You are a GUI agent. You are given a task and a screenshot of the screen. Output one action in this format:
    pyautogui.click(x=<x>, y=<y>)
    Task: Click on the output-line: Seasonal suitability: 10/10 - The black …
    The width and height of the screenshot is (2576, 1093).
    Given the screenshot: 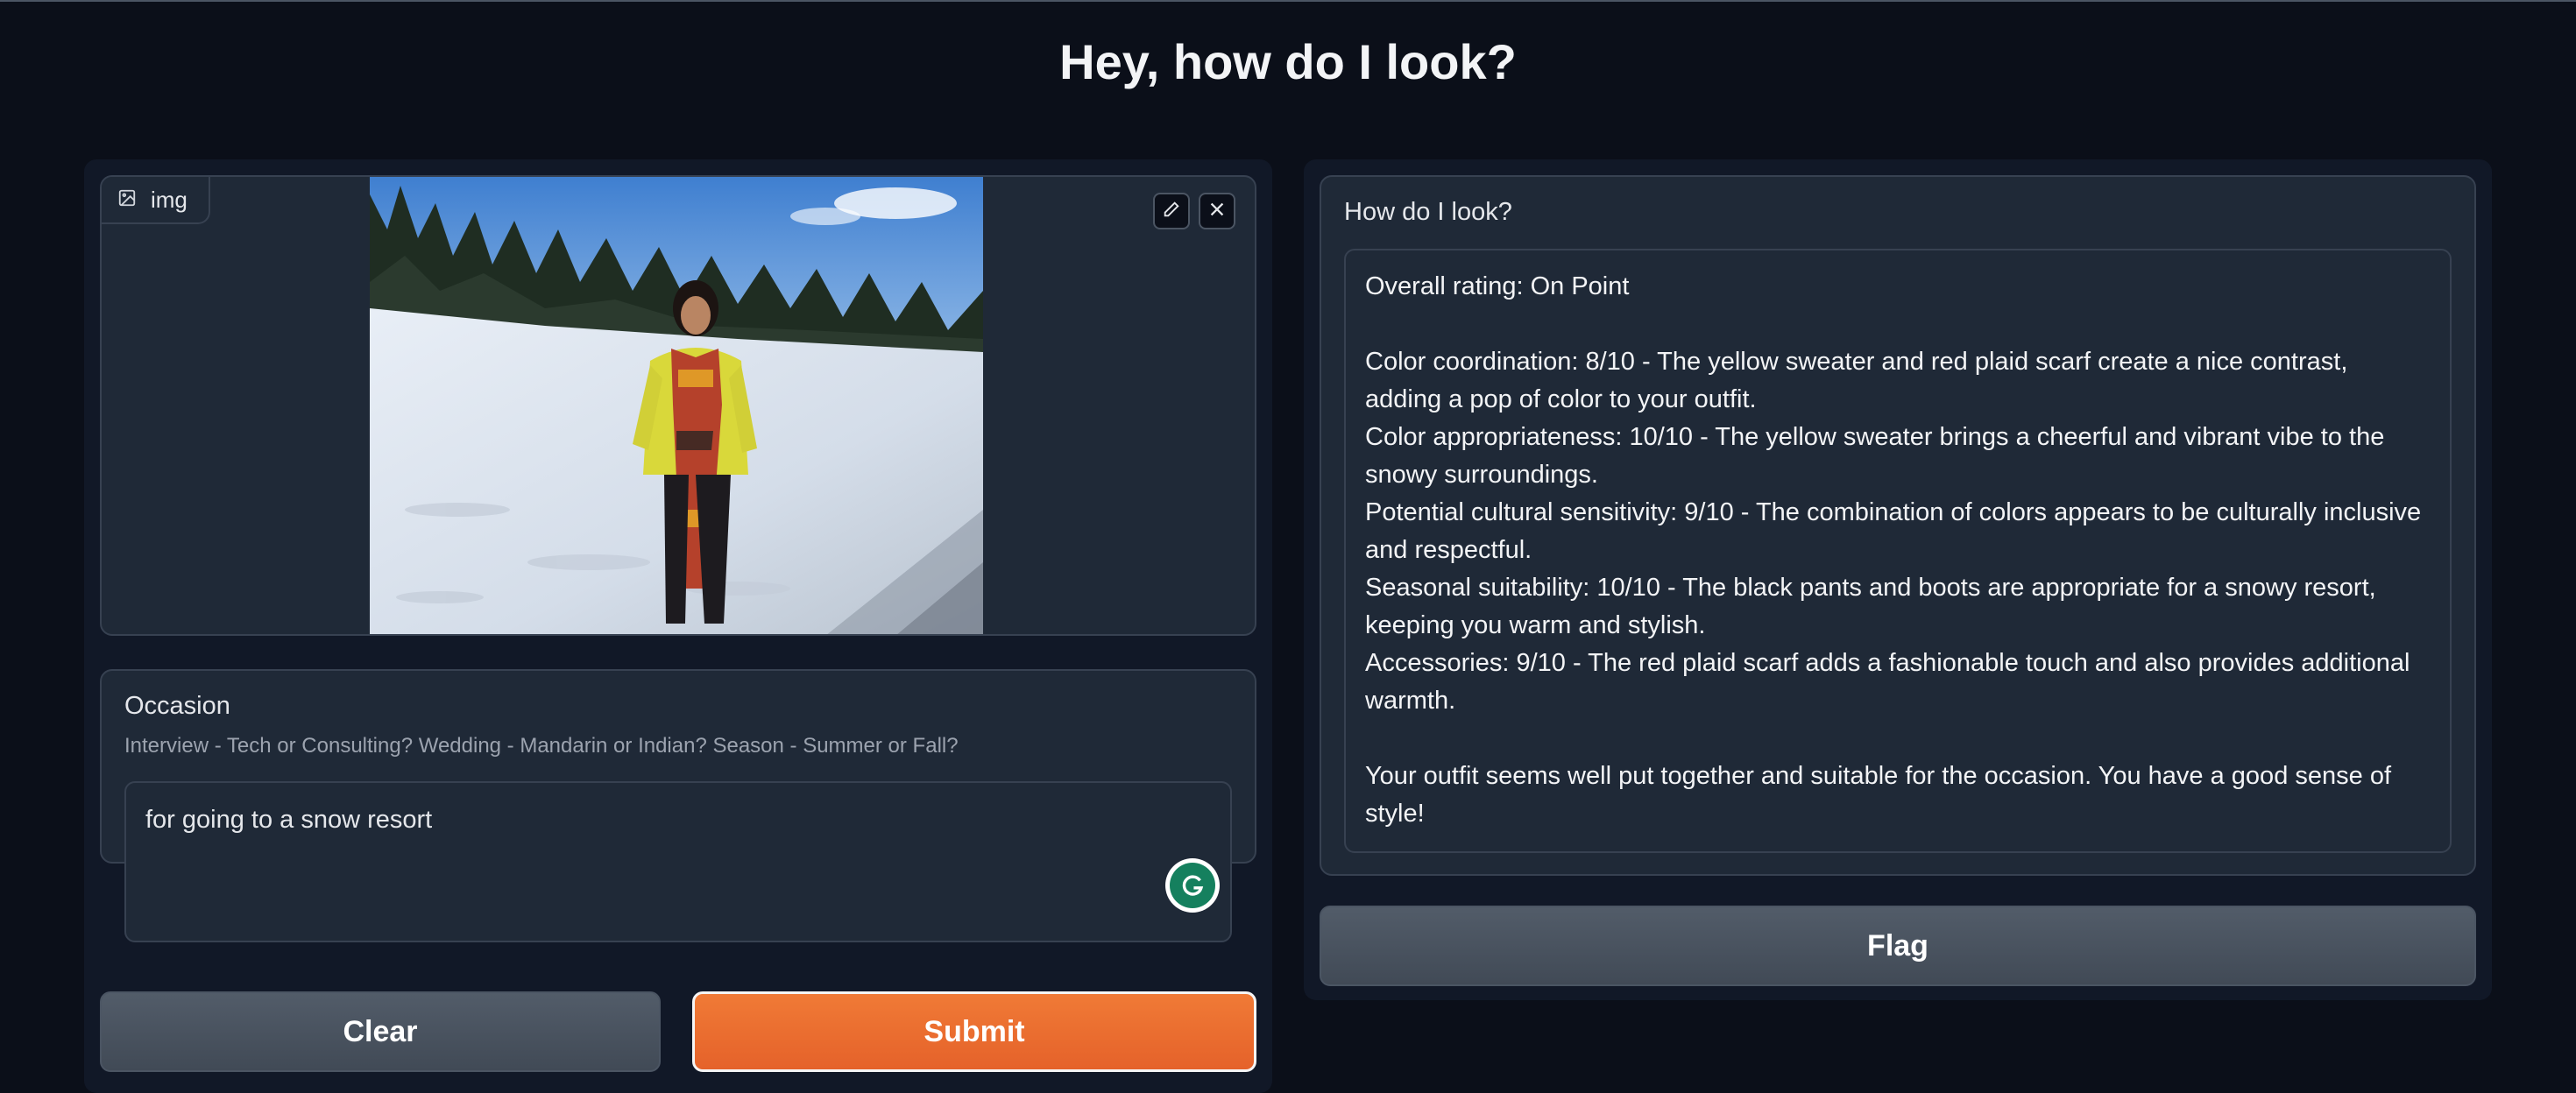 What is the action you would take?
    pyautogui.click(x=1870, y=606)
    